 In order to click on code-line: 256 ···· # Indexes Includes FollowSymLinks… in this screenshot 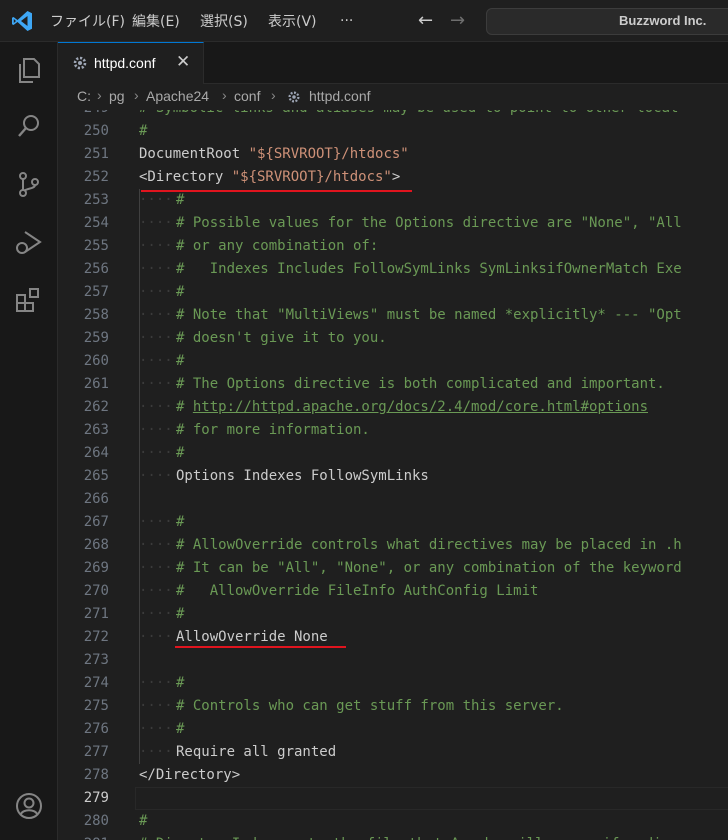, I will do `click(393, 269)`.